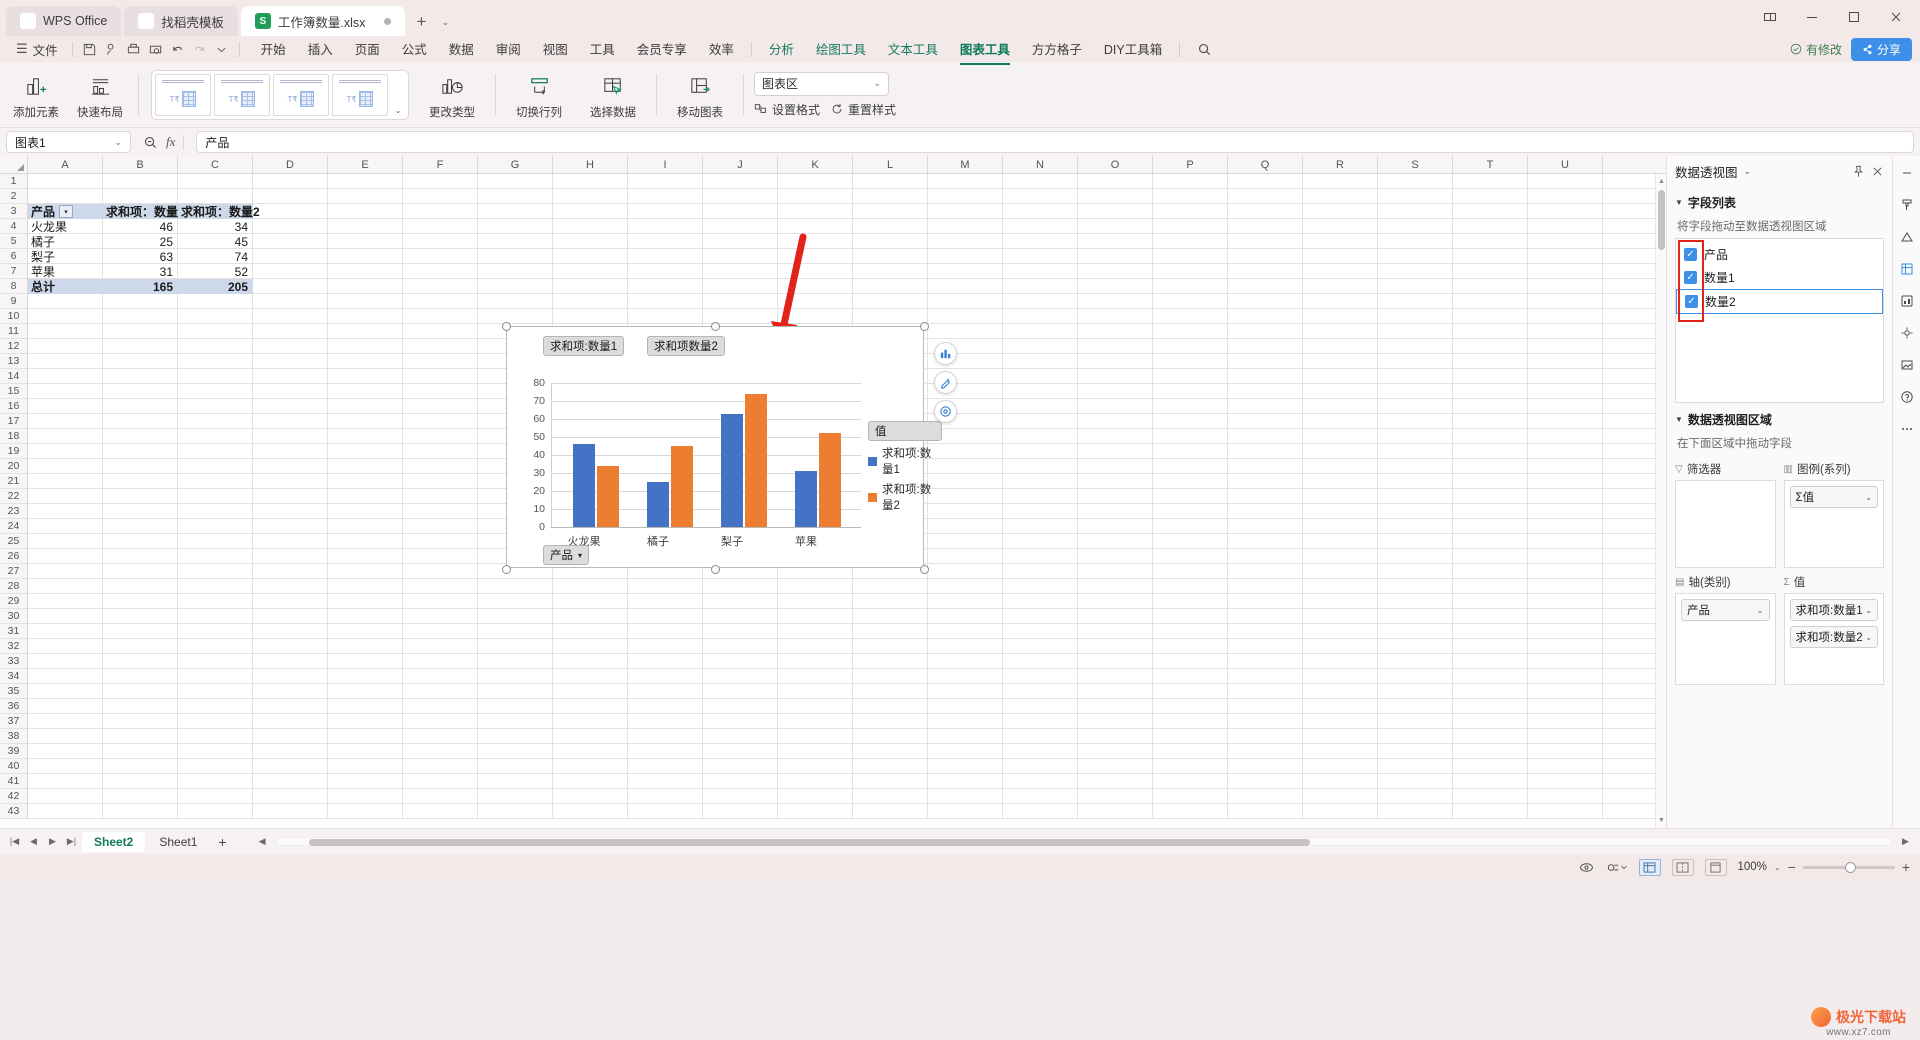  What do you see at coordinates (13, 331) in the screenshot?
I see `row-header-11: 11` at bounding box center [13, 331].